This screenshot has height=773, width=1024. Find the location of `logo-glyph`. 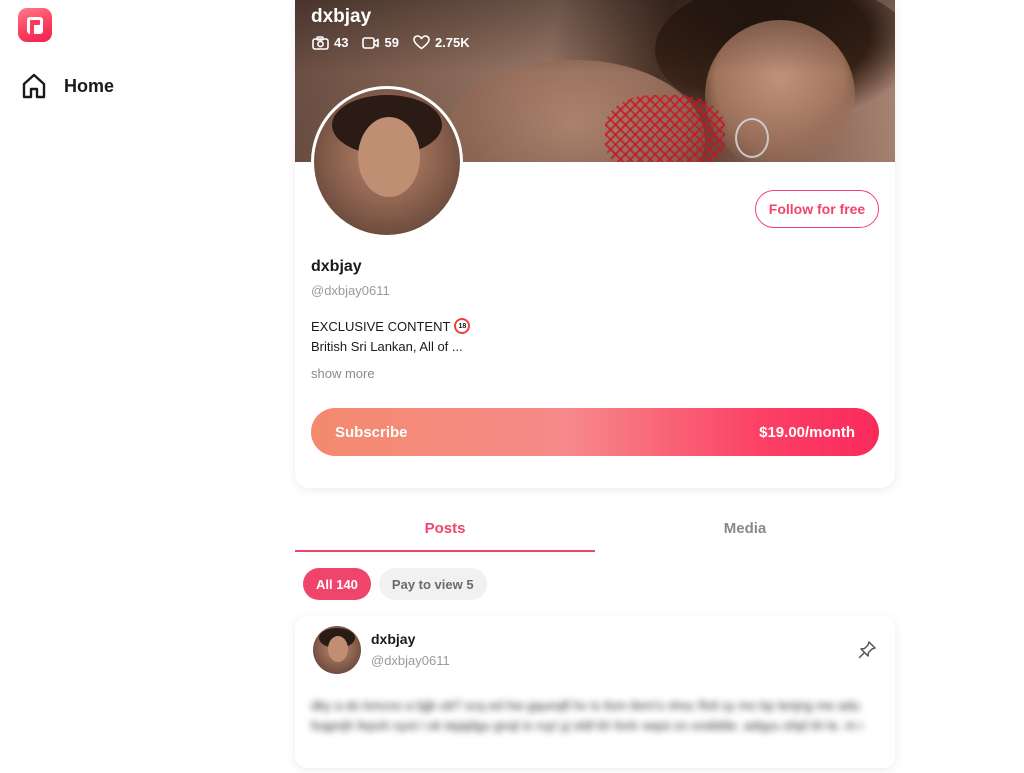

logo-glyph is located at coordinates (35, 25).